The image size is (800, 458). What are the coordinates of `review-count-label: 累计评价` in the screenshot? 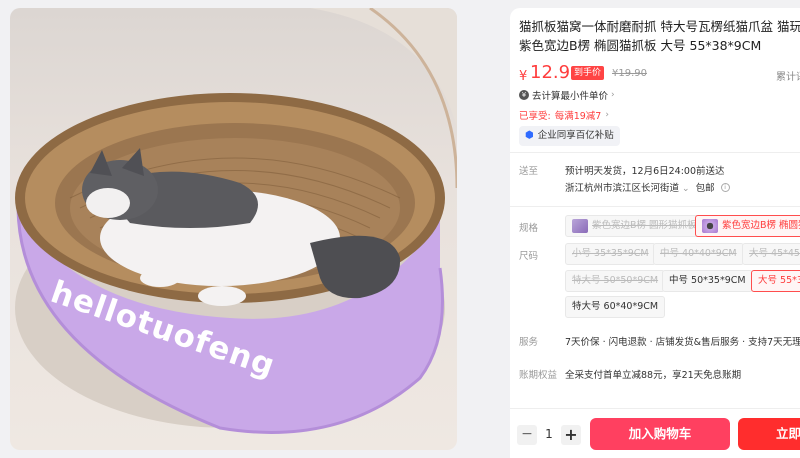 It's located at (788, 75).